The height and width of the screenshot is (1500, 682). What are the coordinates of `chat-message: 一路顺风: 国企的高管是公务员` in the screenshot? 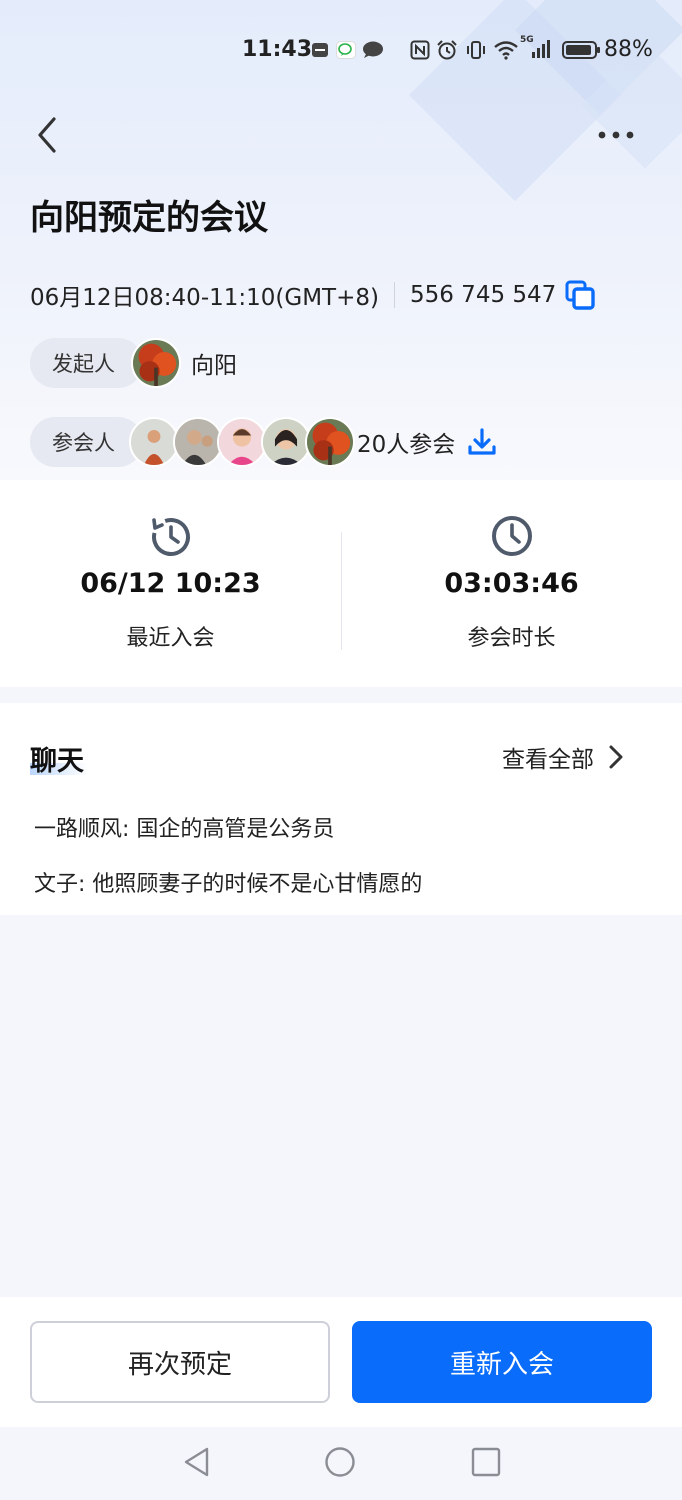 It's located at (184, 829).